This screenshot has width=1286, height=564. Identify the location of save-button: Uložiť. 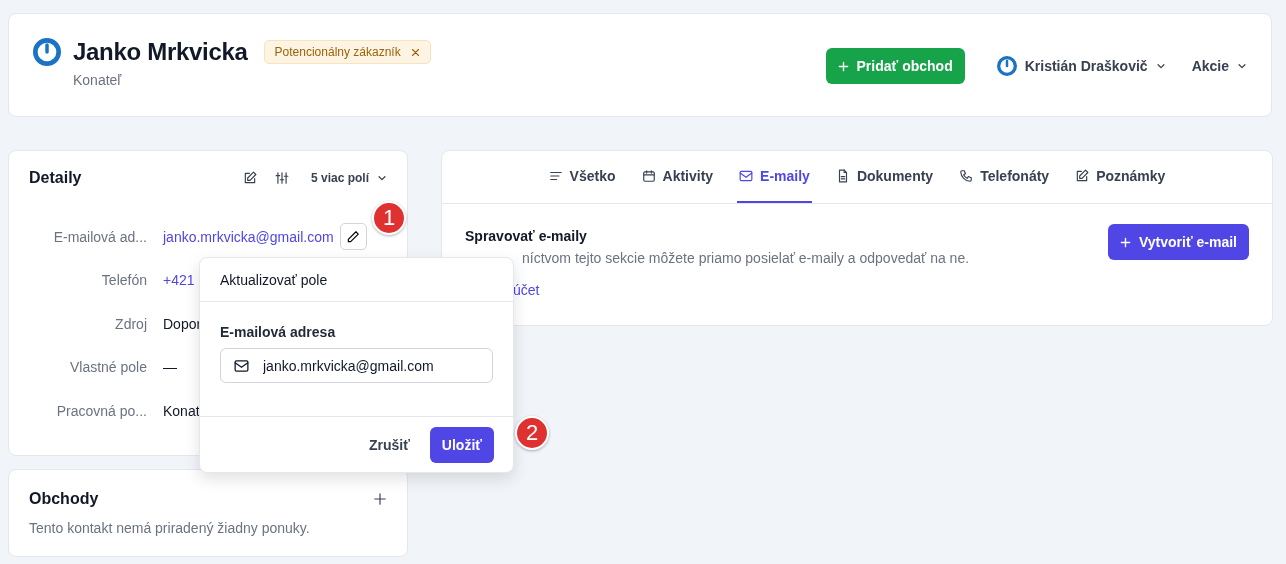
(461, 444).